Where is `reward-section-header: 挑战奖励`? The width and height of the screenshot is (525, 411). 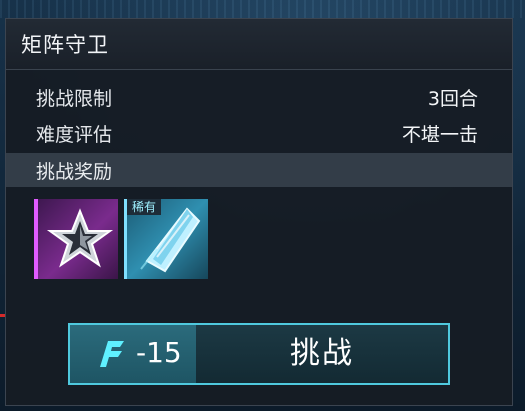
reward-section-header: 挑战奖励 is located at coordinates (259, 170).